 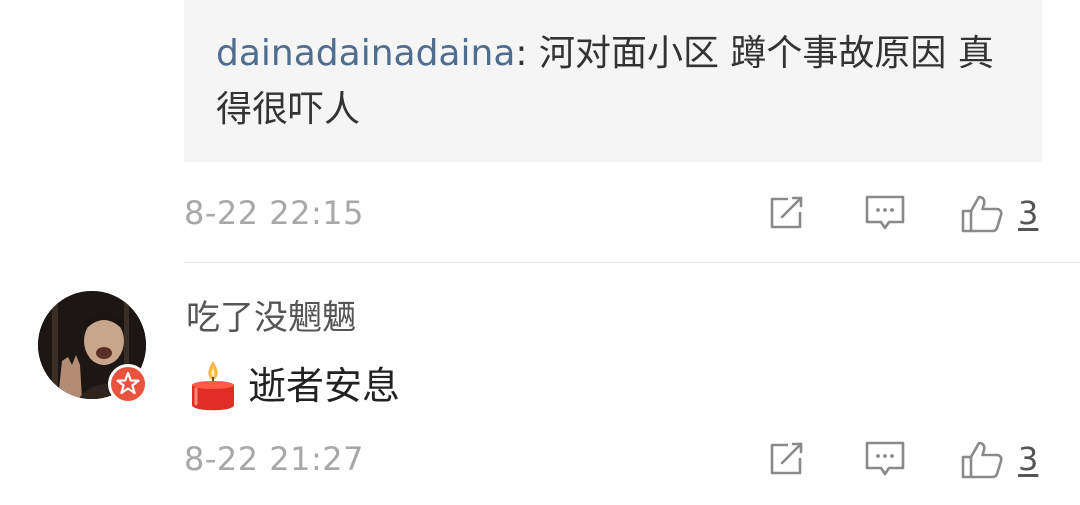 What do you see at coordinates (128, 384) in the screenshot?
I see `verified-badge-icon` at bounding box center [128, 384].